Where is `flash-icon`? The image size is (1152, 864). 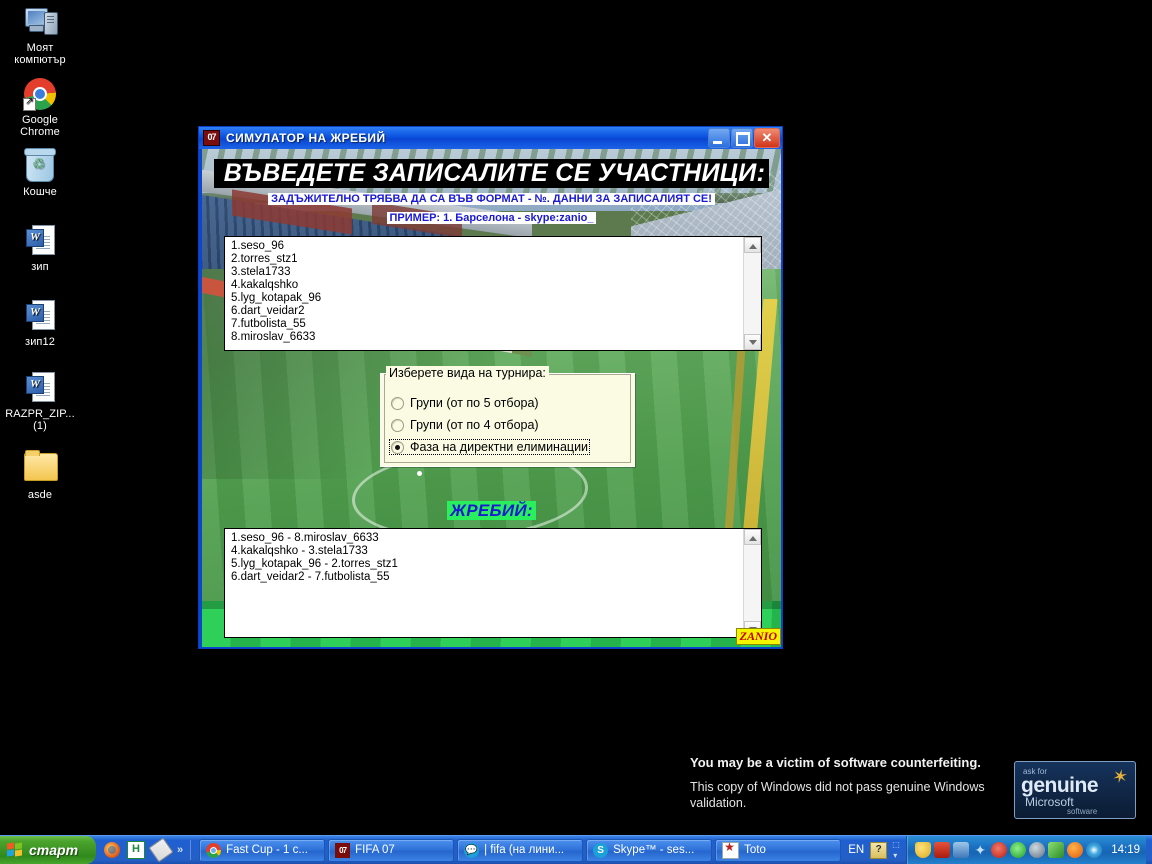
flash-icon is located at coordinates (1018, 850).